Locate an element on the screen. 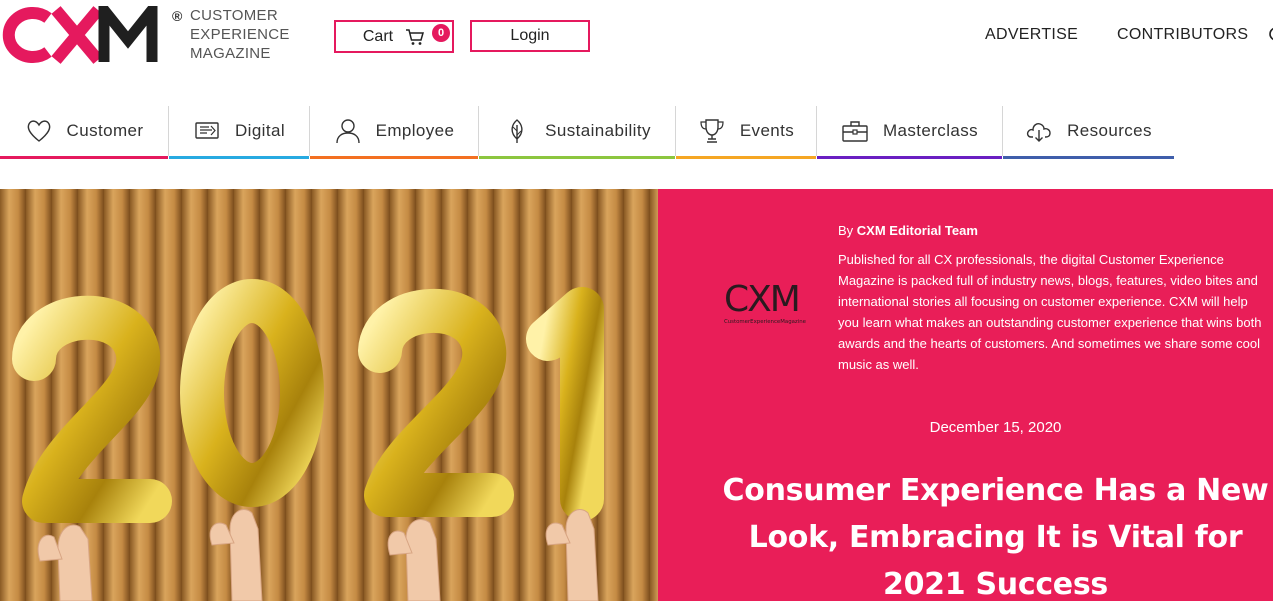 The image size is (1273, 601). cart-count-badge: 0 is located at coordinates (441, 33).